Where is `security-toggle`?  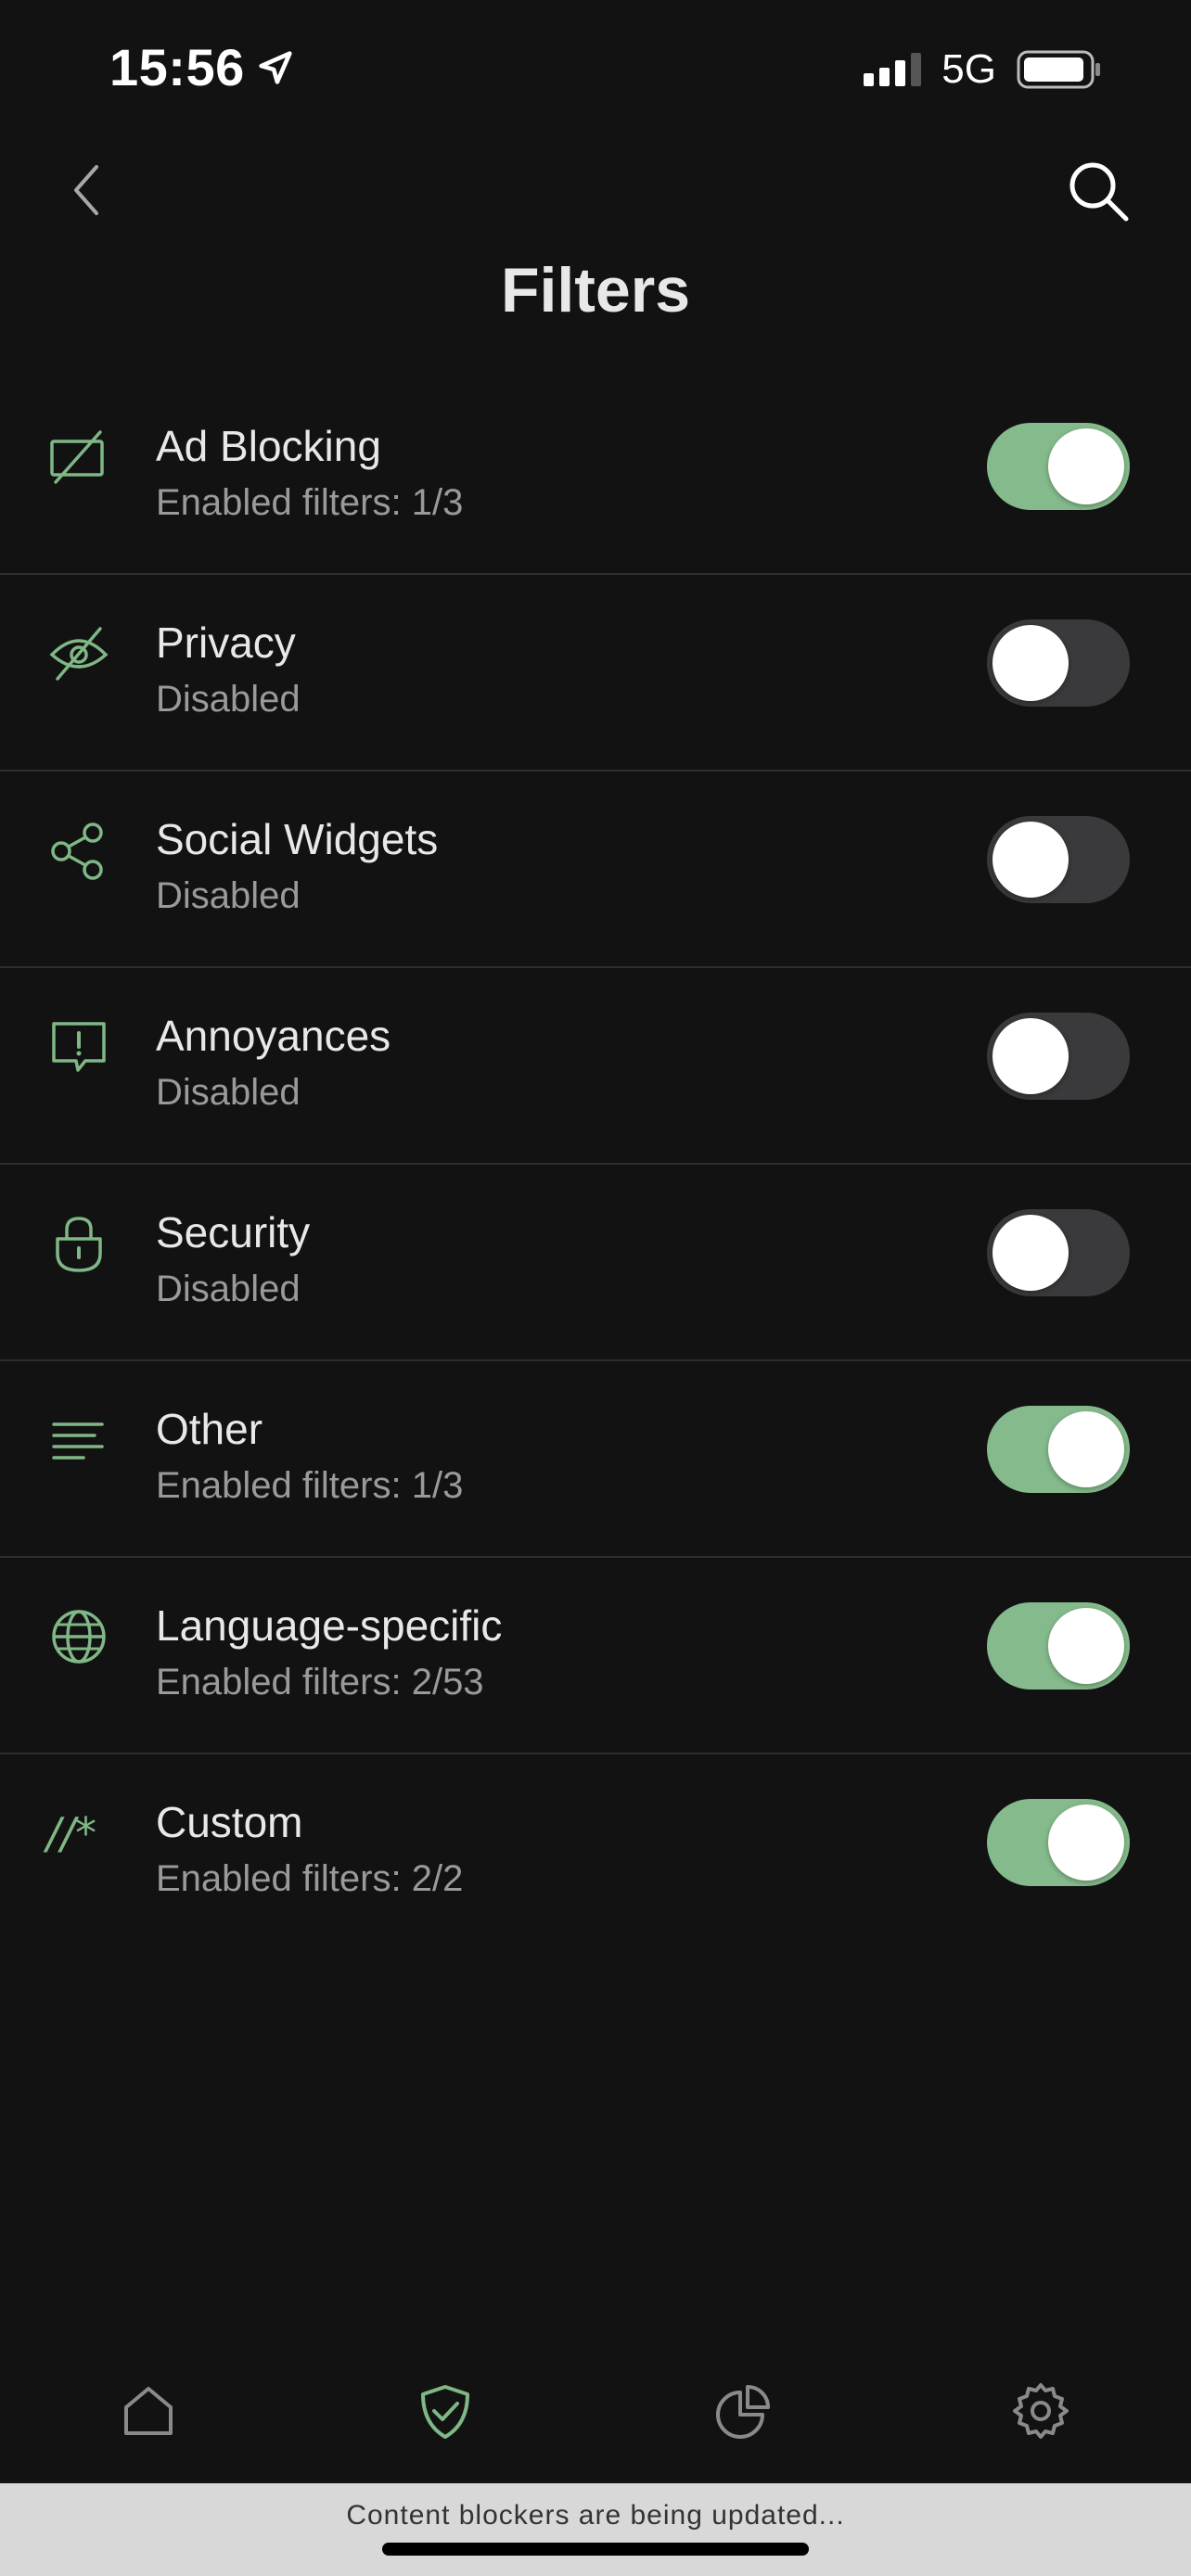 security-toggle is located at coordinates (1058, 1252).